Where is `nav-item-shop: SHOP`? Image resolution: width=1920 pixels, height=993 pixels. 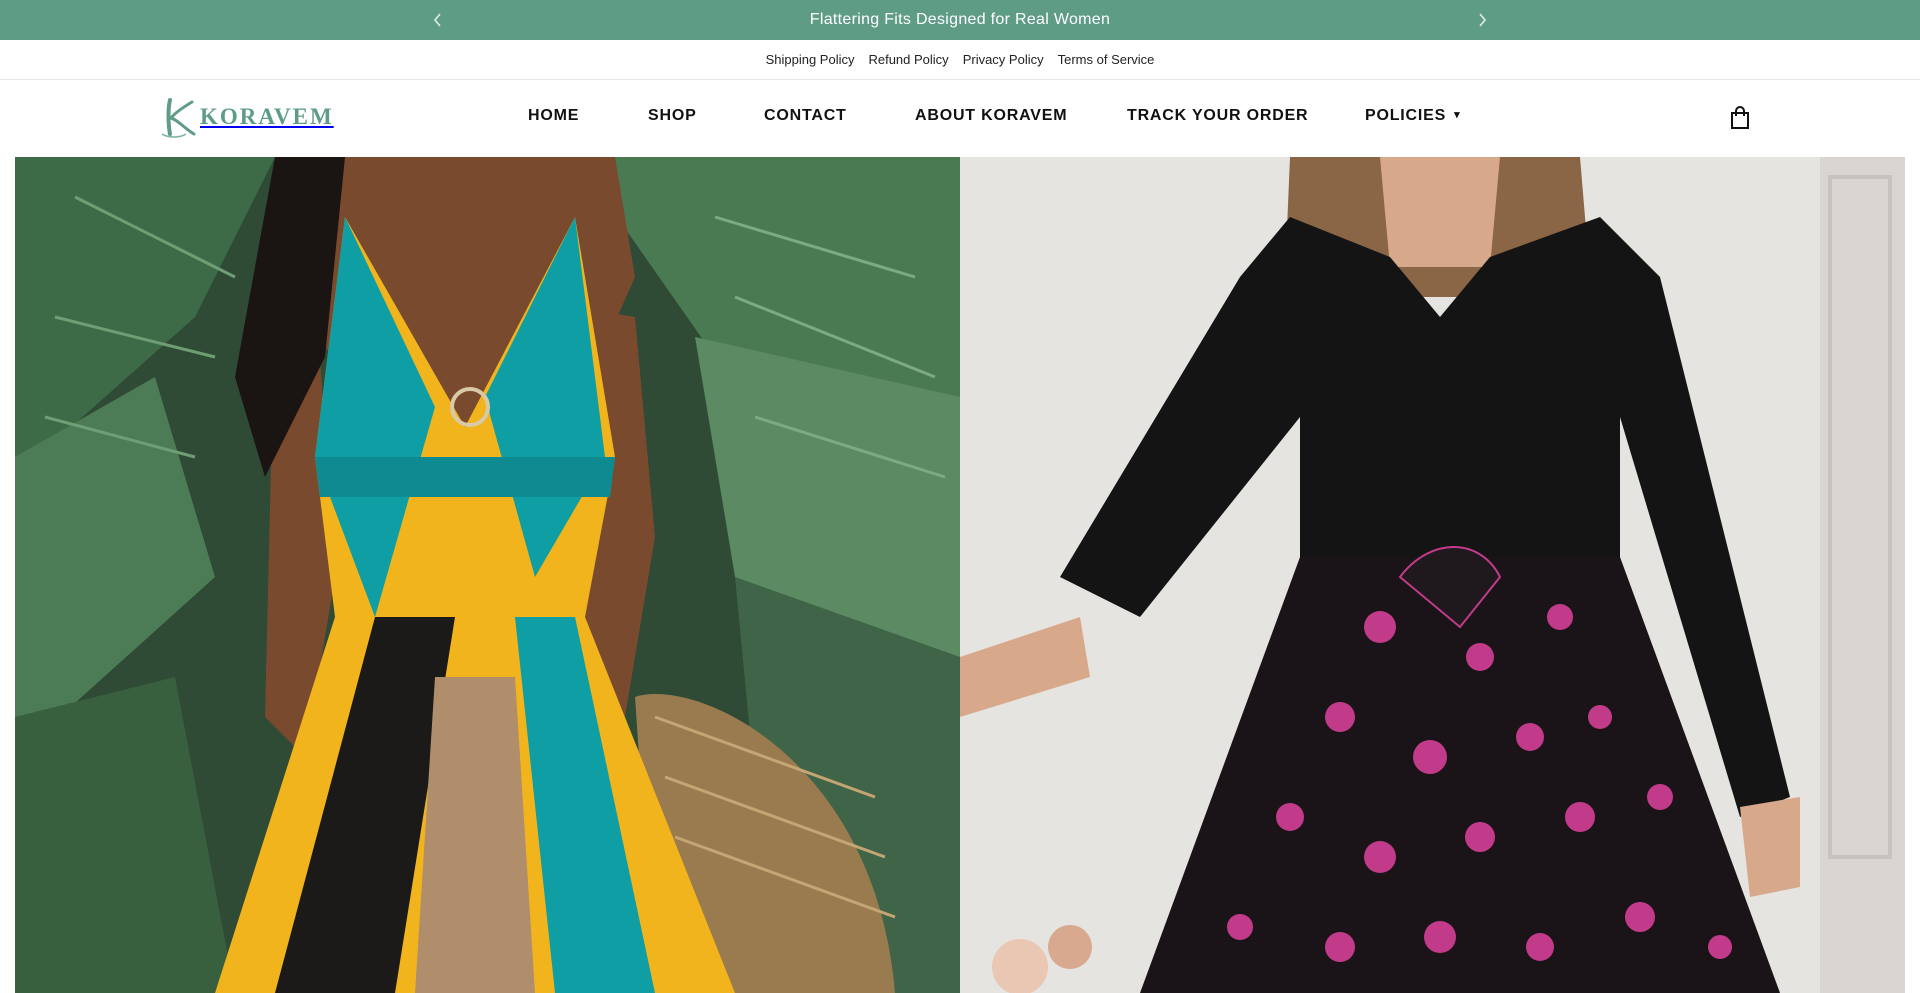 nav-item-shop: SHOP is located at coordinates (672, 116).